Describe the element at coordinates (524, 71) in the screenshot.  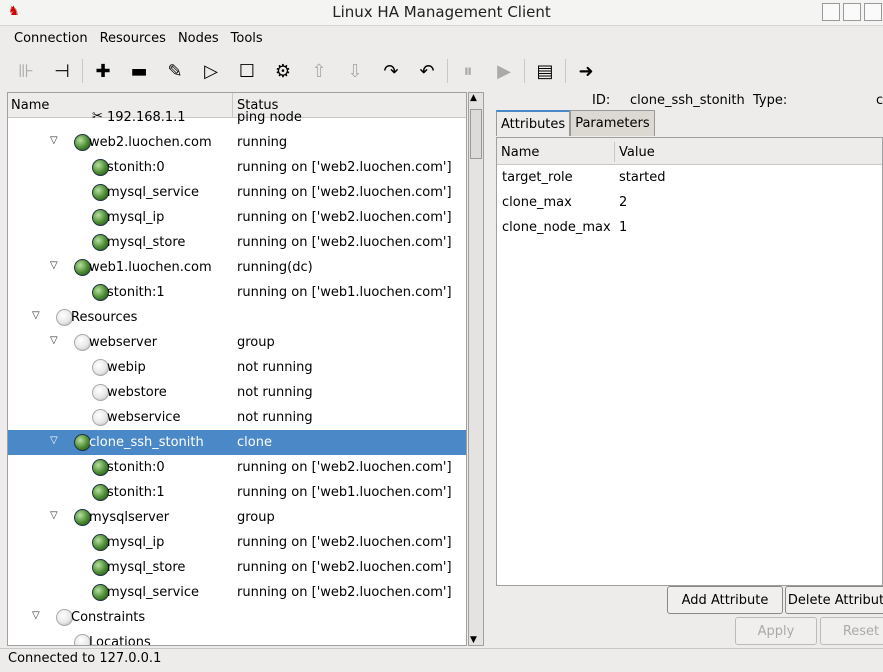
I see `toolbar-separator` at that location.